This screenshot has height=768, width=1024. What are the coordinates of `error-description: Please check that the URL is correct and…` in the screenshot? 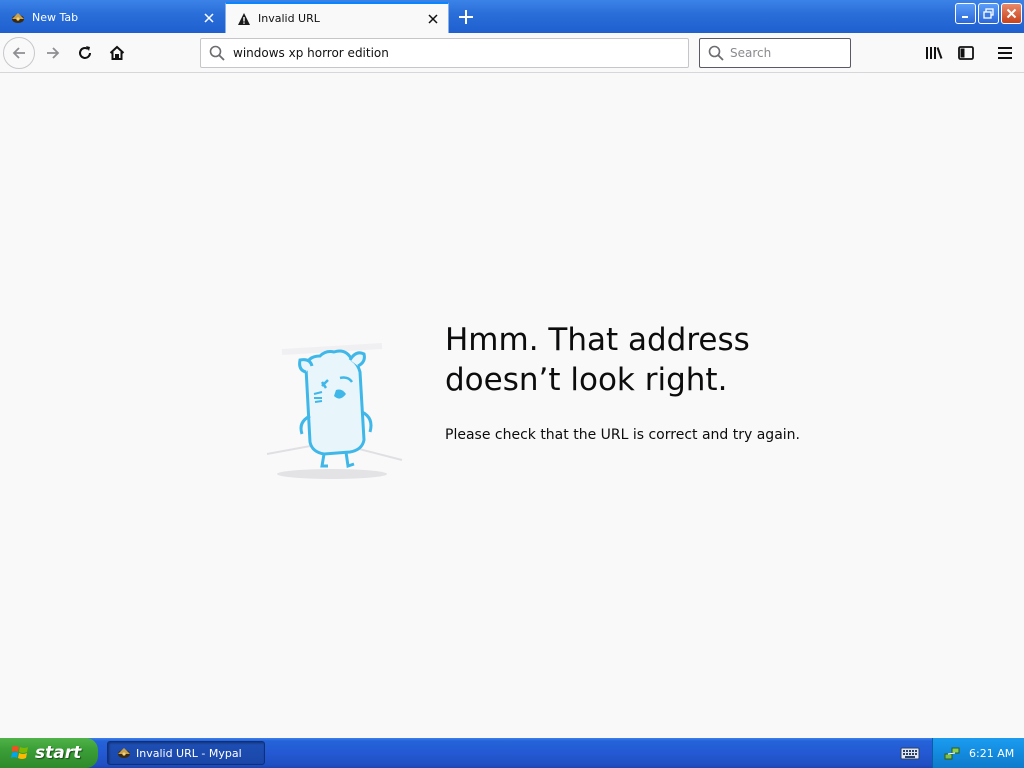 It's located at (622, 435).